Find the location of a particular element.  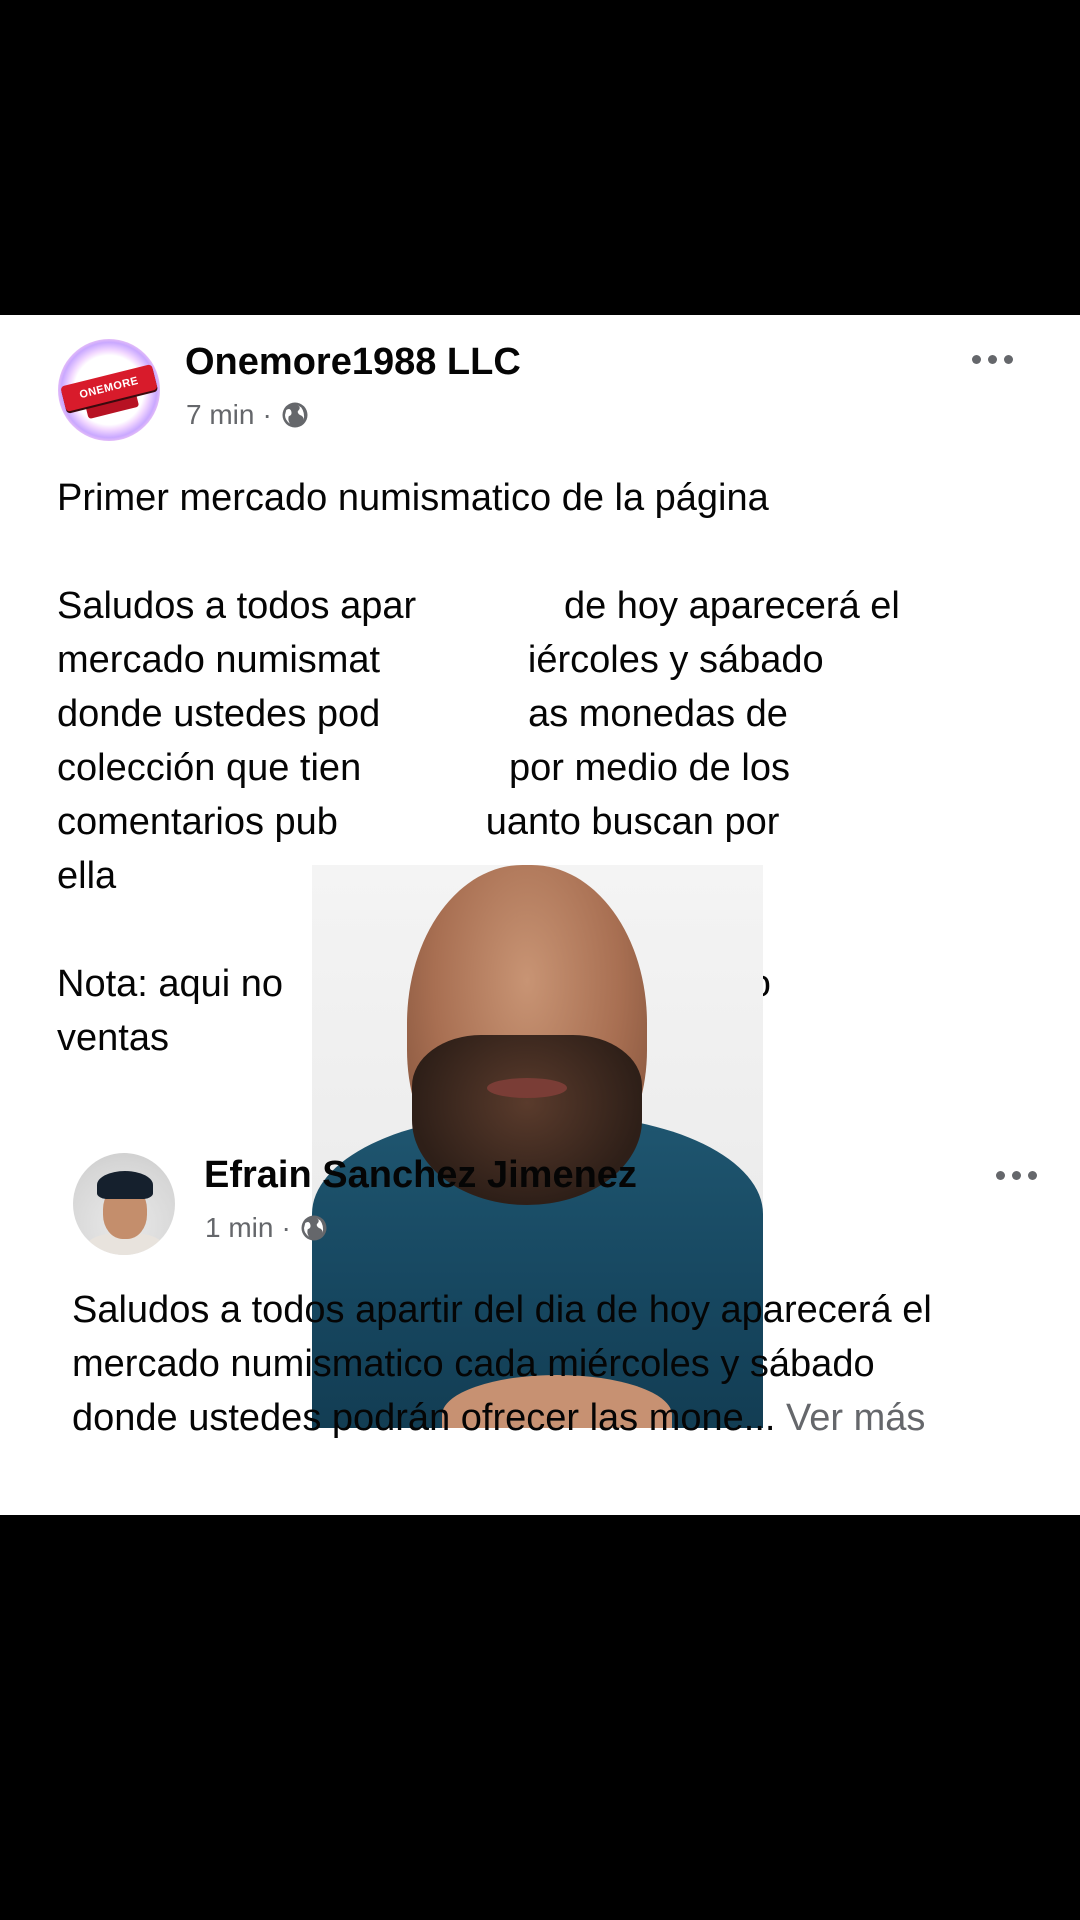

post-author: Onemore1988 LLC is located at coordinates (353, 362).